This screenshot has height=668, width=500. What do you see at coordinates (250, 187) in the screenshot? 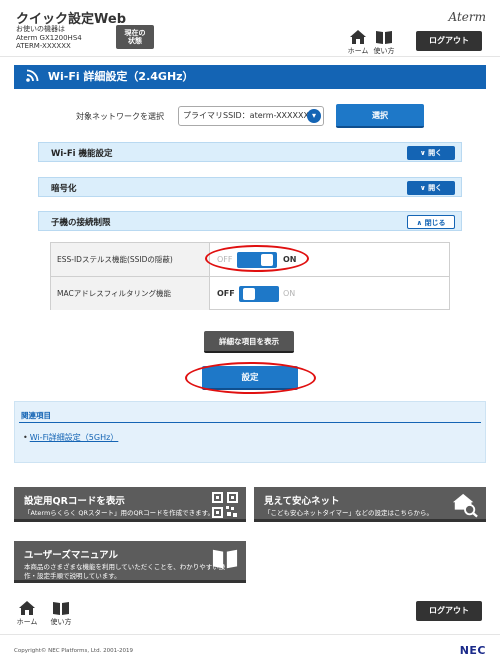
I see `section-encryption: 暗号化 ∨ 開く` at bounding box center [250, 187].